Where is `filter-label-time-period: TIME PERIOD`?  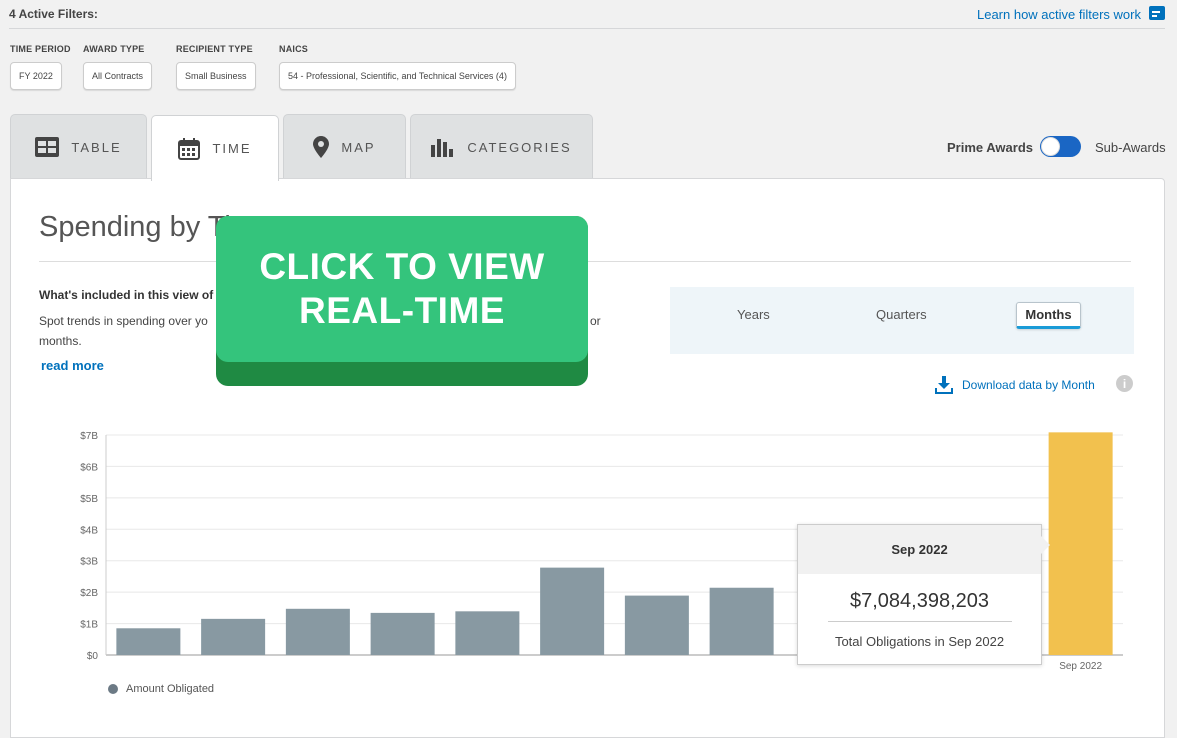
filter-label-time-period: TIME PERIOD is located at coordinates (40, 49).